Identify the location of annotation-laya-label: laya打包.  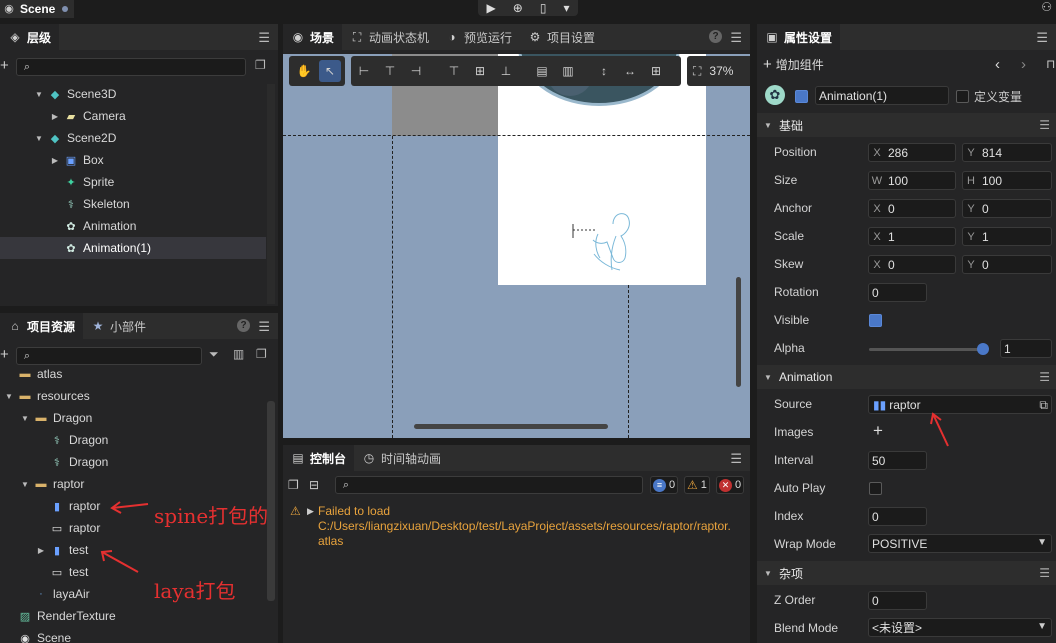
(195, 591).